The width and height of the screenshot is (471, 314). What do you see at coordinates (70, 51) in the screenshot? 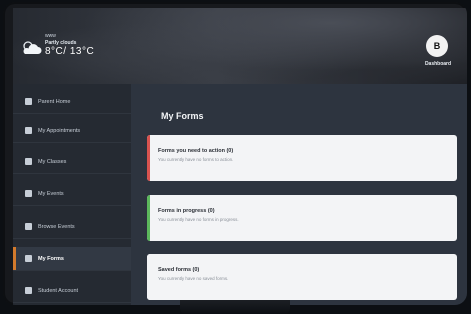
I see `weather-temperature: 8°C/ 13°C` at bounding box center [70, 51].